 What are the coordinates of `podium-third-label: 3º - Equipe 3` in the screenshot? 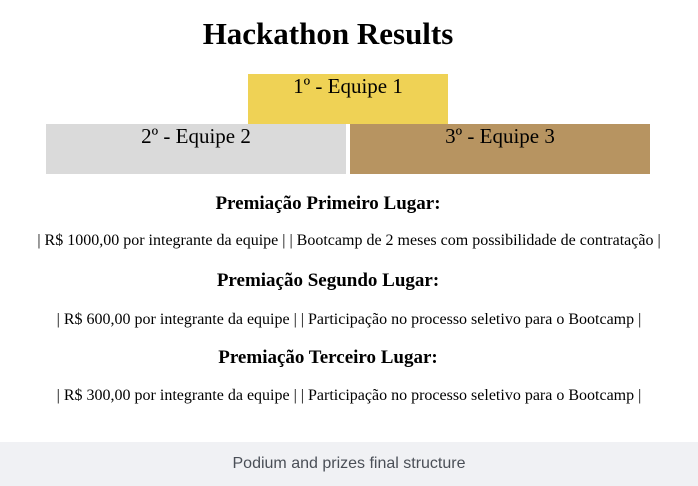 It's located at (500, 136).